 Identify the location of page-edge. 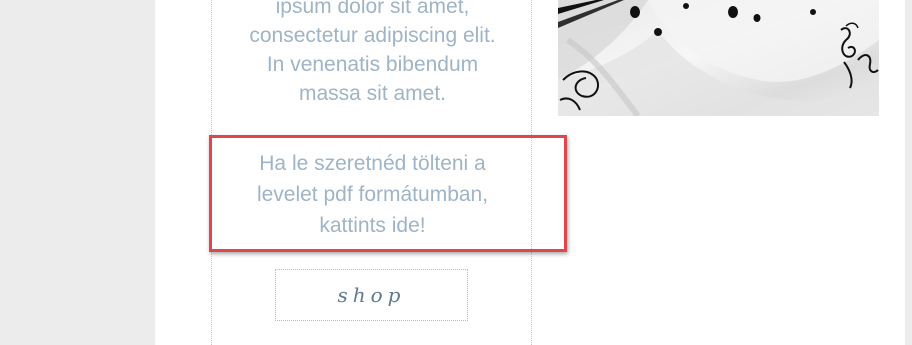
(908, 172).